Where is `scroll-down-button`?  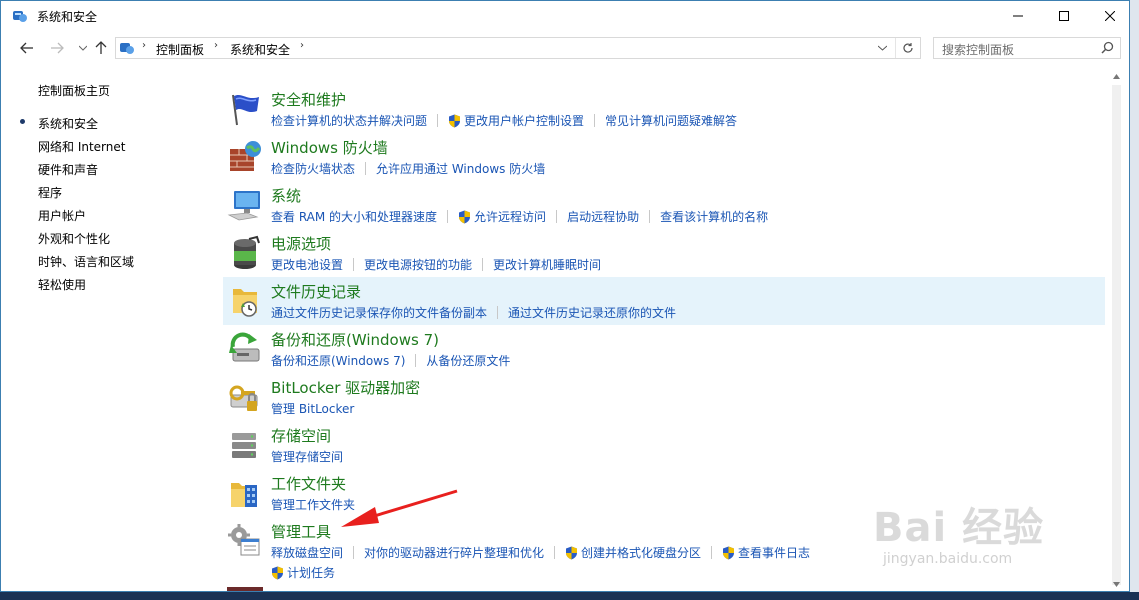 scroll-down-button is located at coordinates (1116, 584).